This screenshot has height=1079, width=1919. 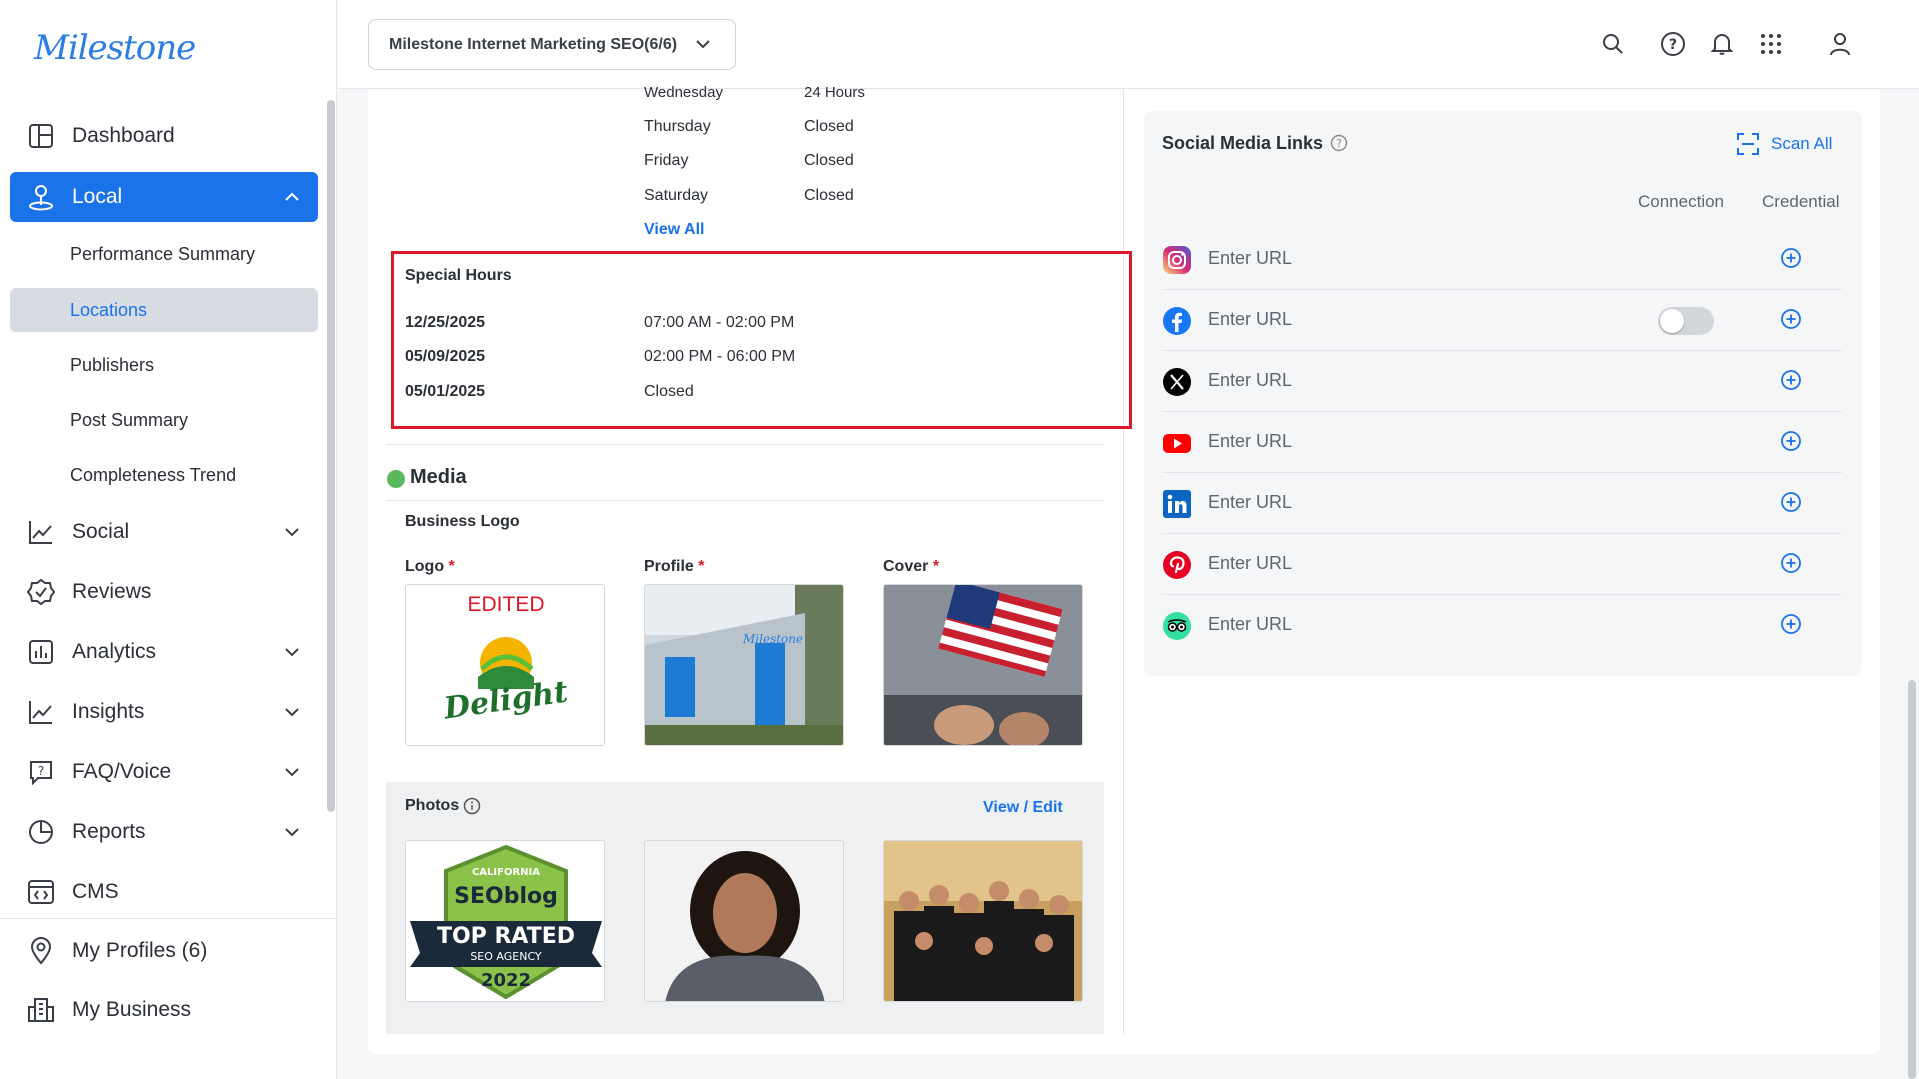 I want to click on badge-year-text: 2022, so click(x=506, y=980).